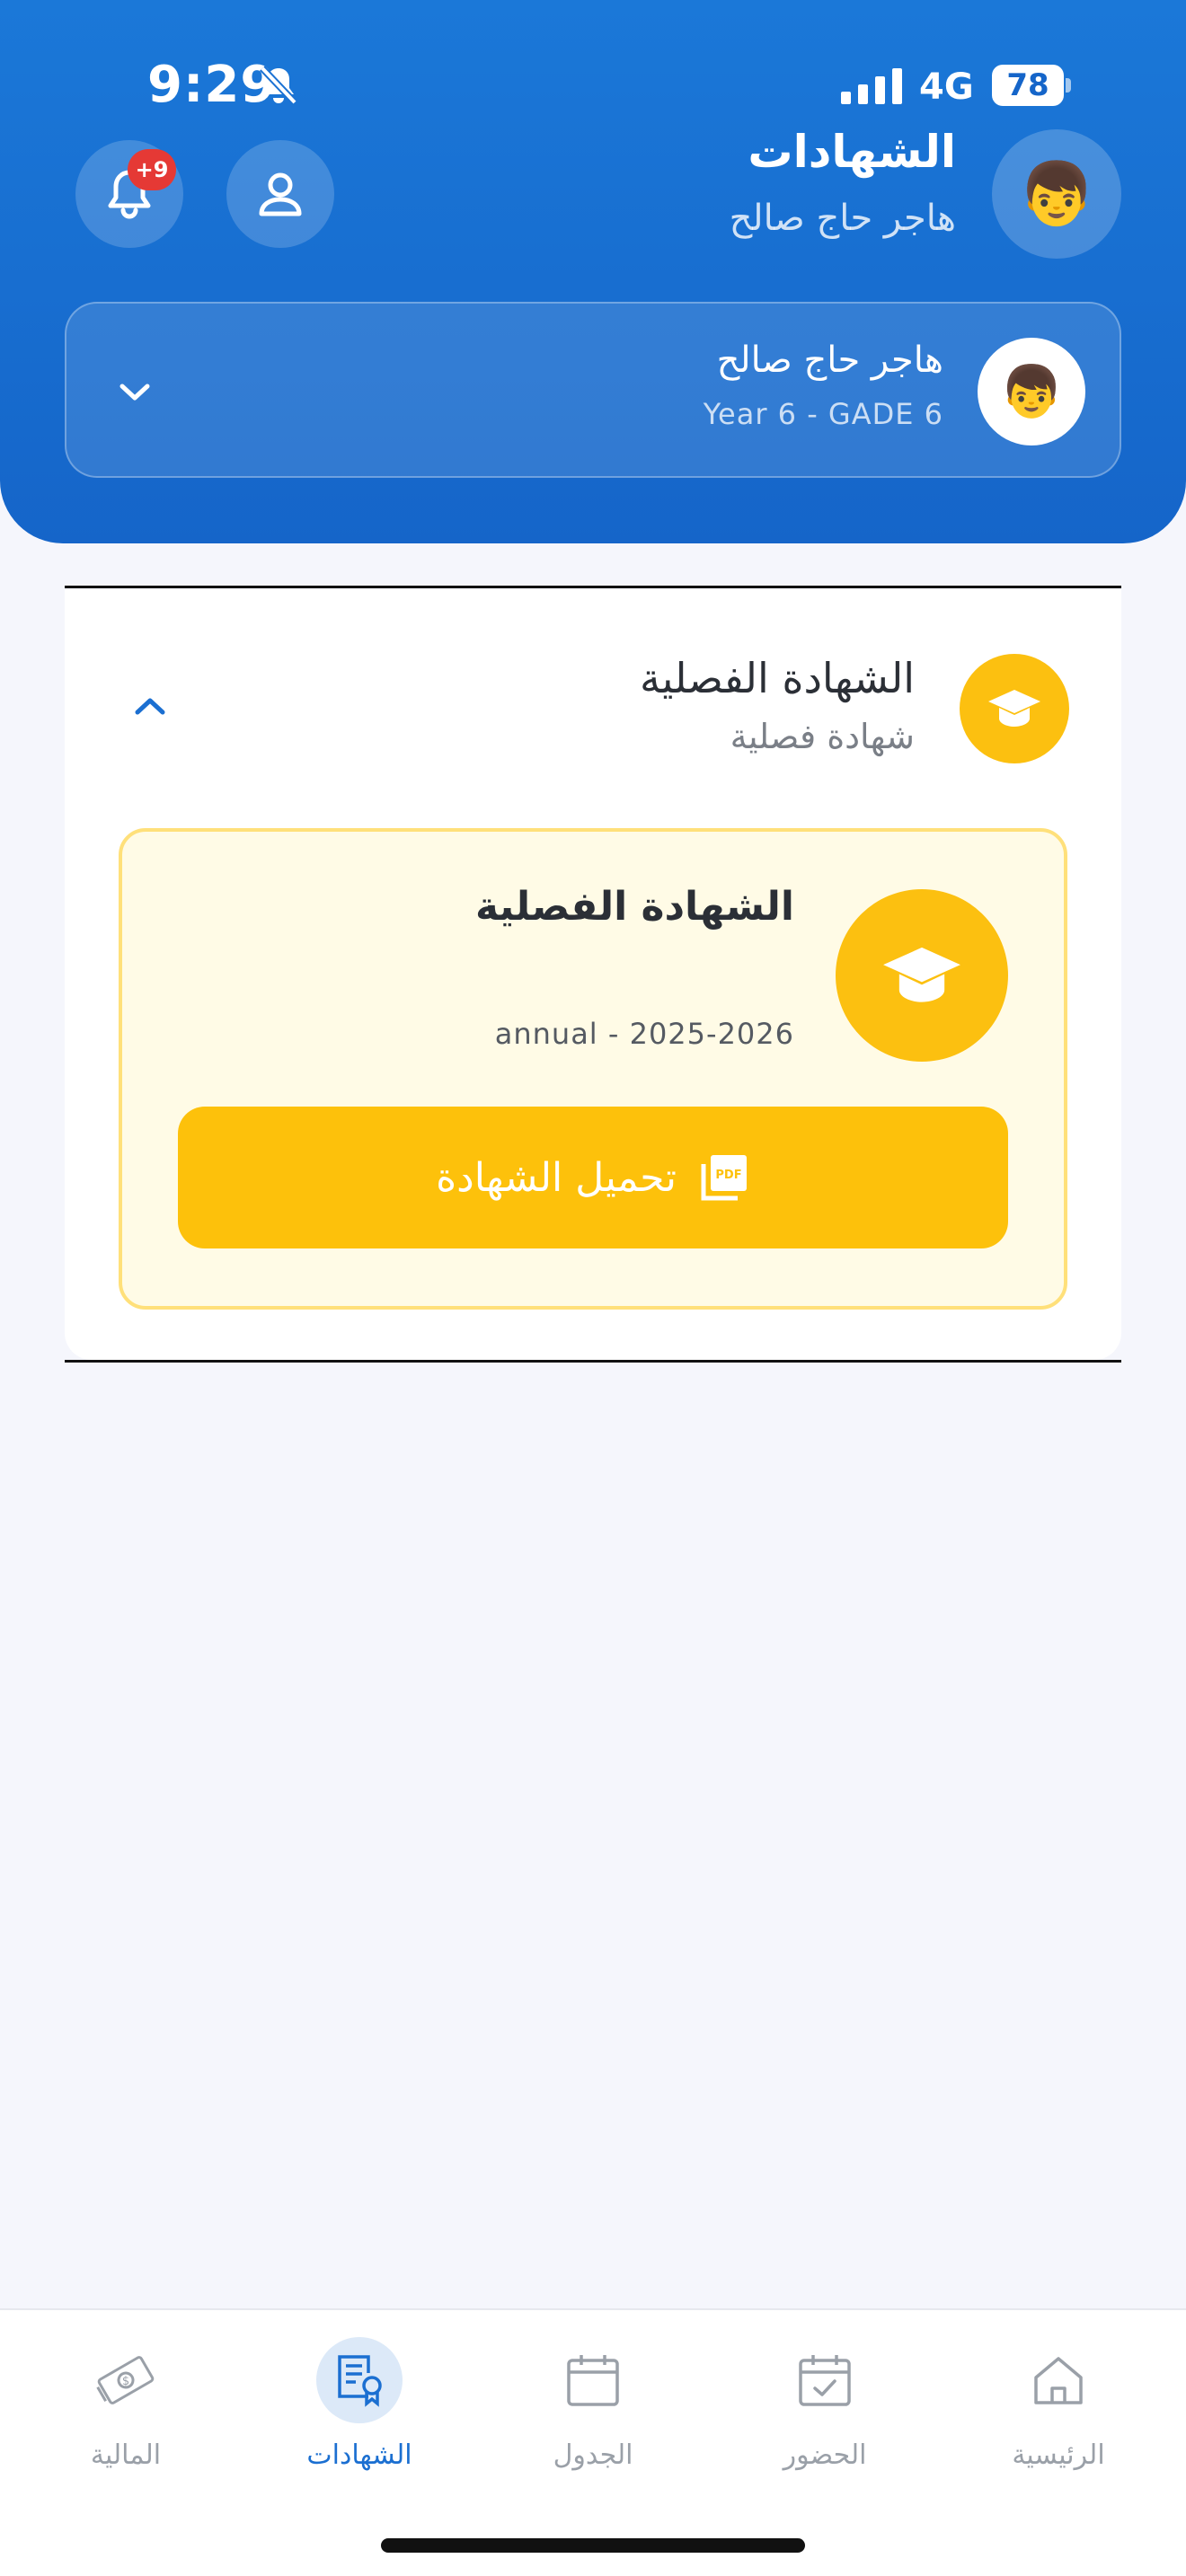  I want to click on calendar-icon, so click(593, 2380).